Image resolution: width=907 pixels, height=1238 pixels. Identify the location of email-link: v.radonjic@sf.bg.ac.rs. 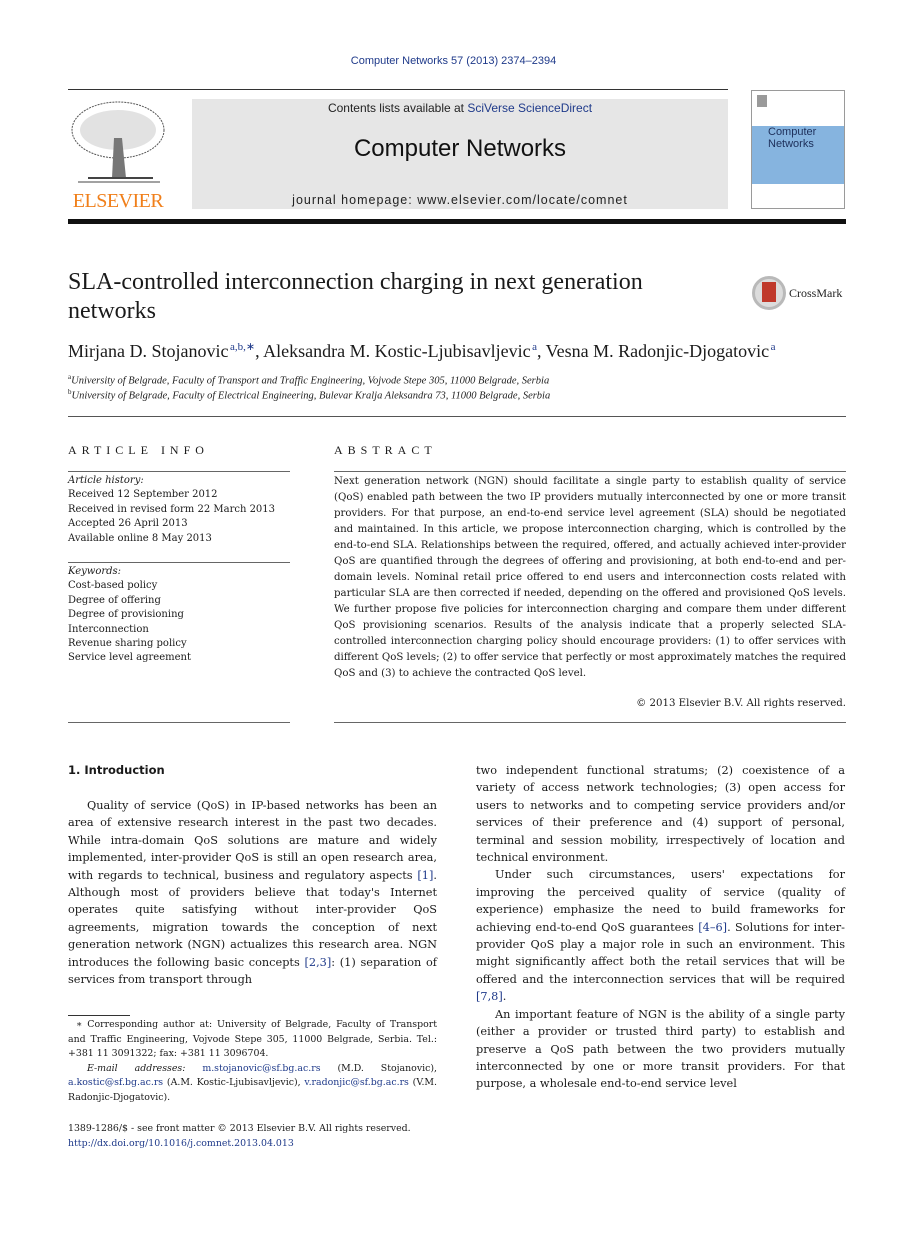
(356, 1082).